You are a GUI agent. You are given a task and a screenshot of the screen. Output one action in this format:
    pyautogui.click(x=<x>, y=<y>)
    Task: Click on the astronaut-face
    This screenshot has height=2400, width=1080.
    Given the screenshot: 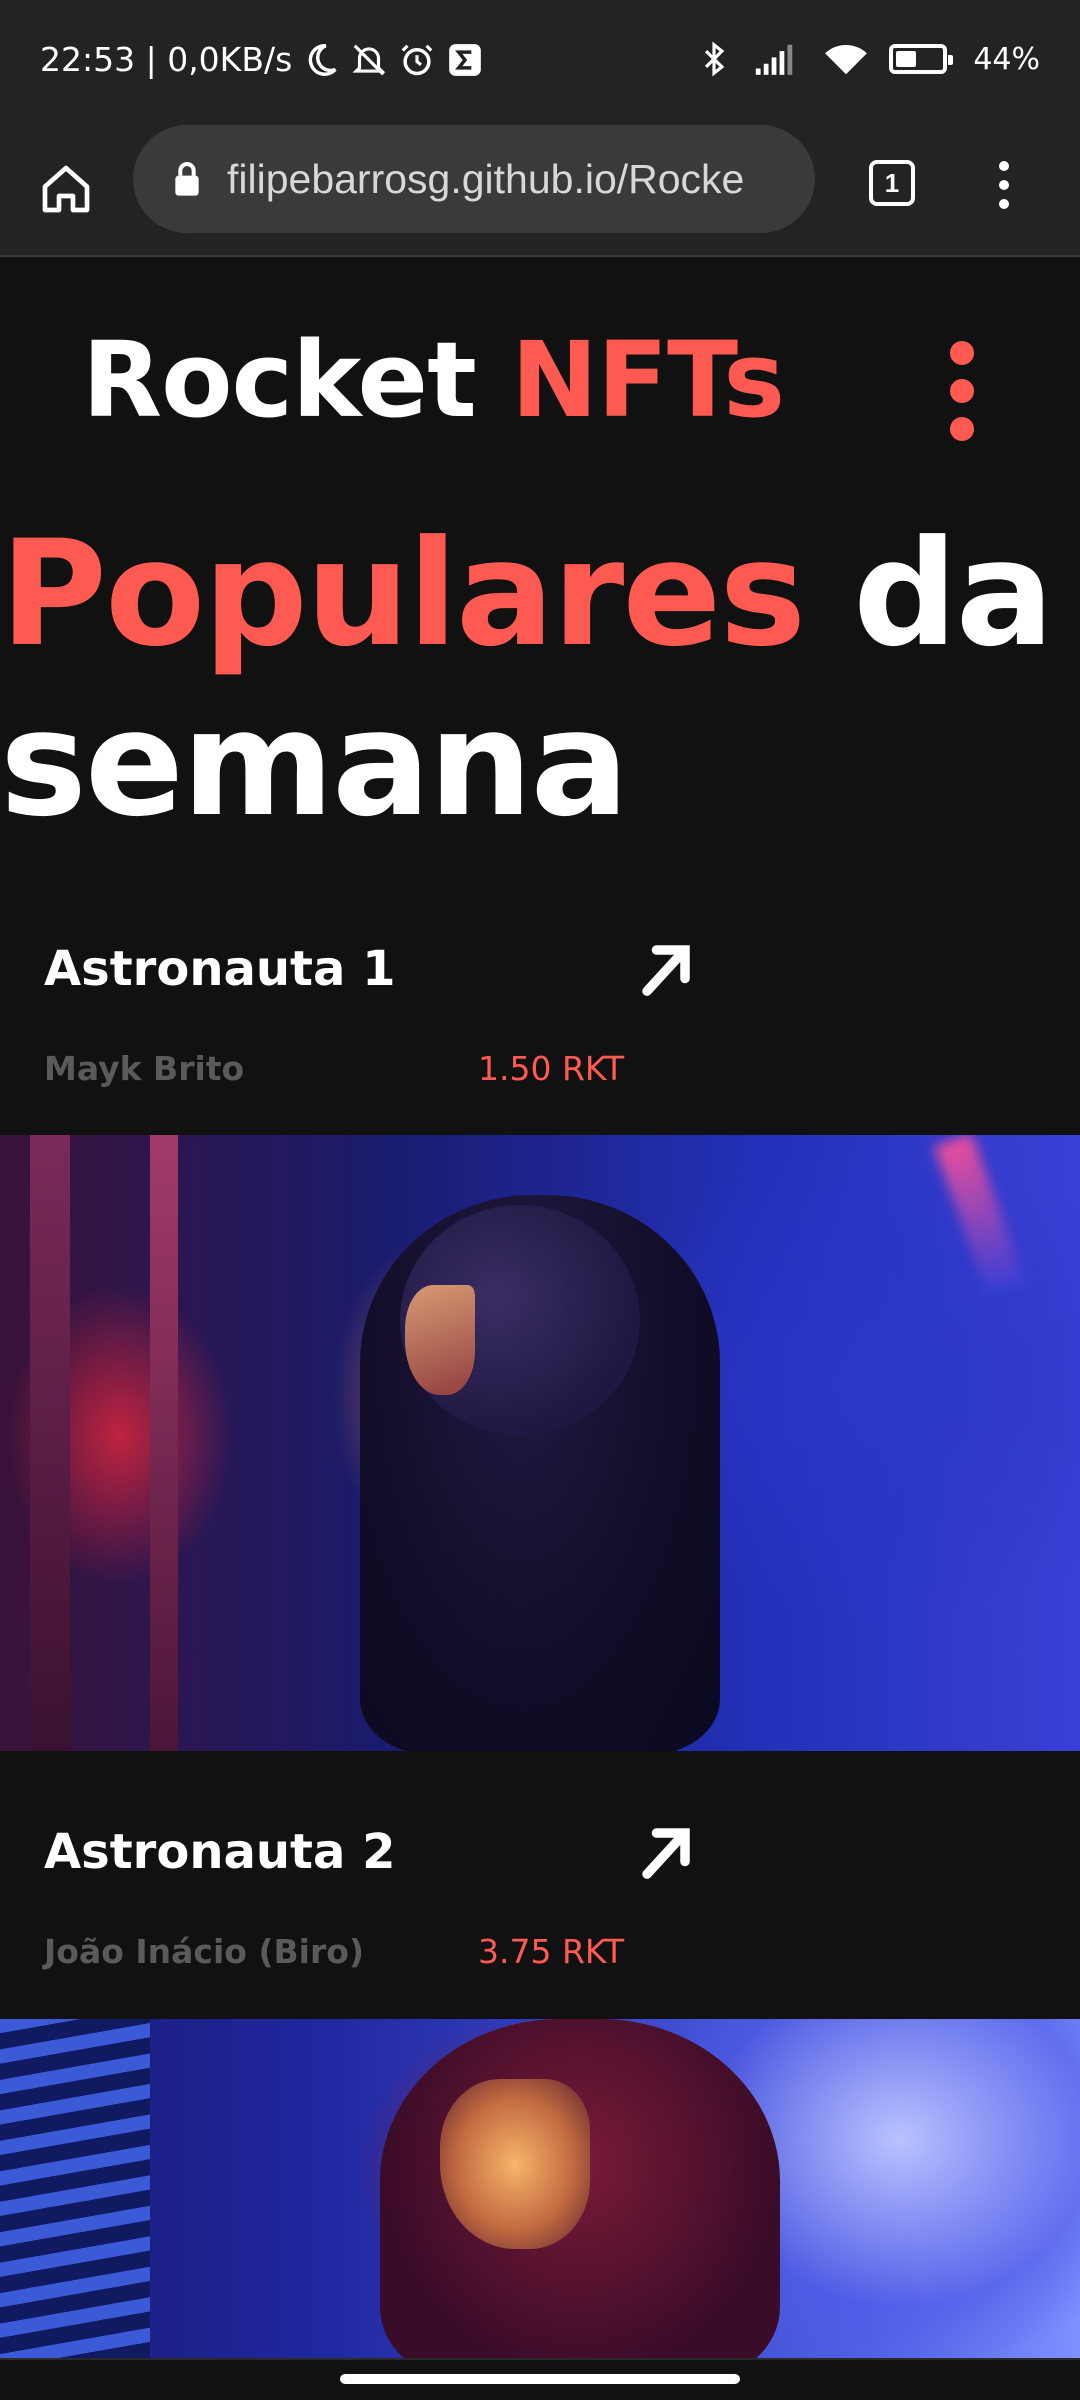 What is the action you would take?
    pyautogui.click(x=515, y=2164)
    